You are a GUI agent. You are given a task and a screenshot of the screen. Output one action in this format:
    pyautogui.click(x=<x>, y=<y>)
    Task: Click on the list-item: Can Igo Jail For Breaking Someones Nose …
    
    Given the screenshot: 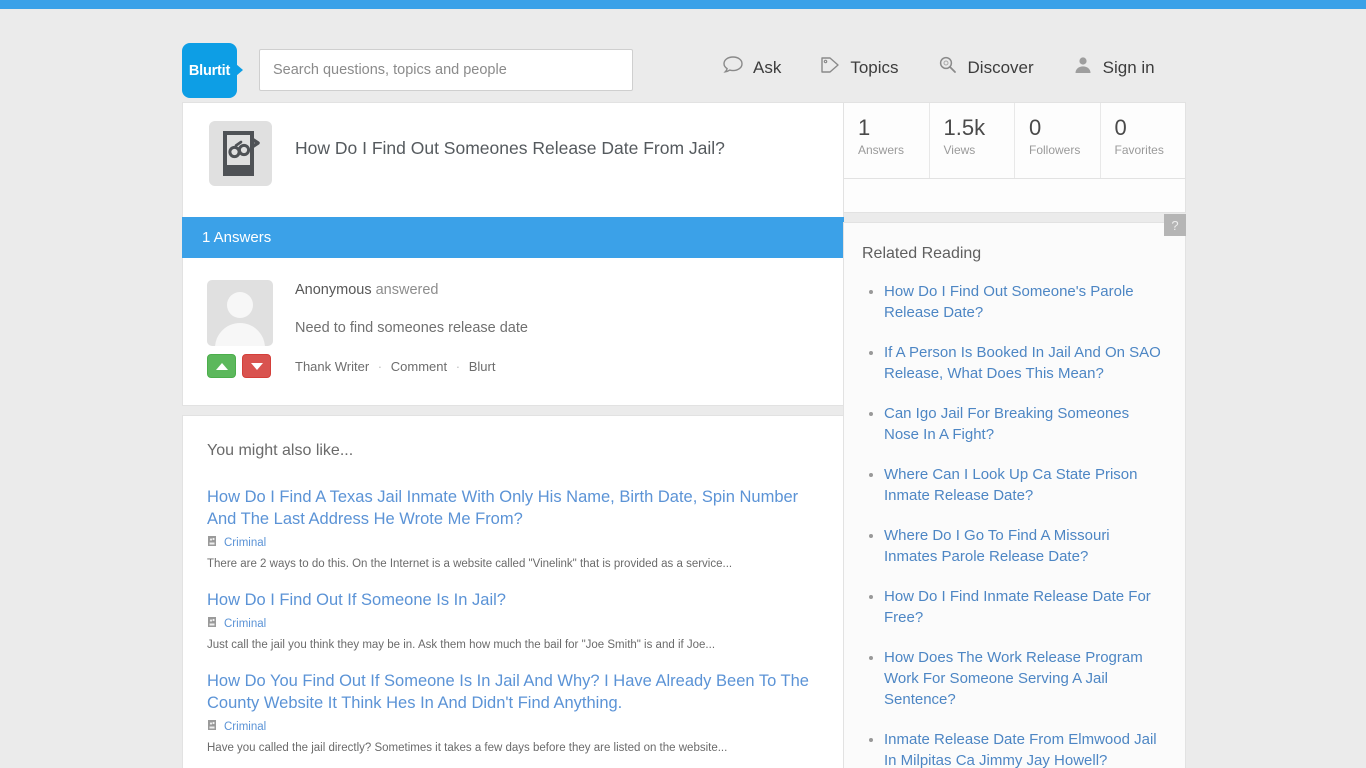 What is the action you would take?
    pyautogui.click(x=1018, y=424)
    